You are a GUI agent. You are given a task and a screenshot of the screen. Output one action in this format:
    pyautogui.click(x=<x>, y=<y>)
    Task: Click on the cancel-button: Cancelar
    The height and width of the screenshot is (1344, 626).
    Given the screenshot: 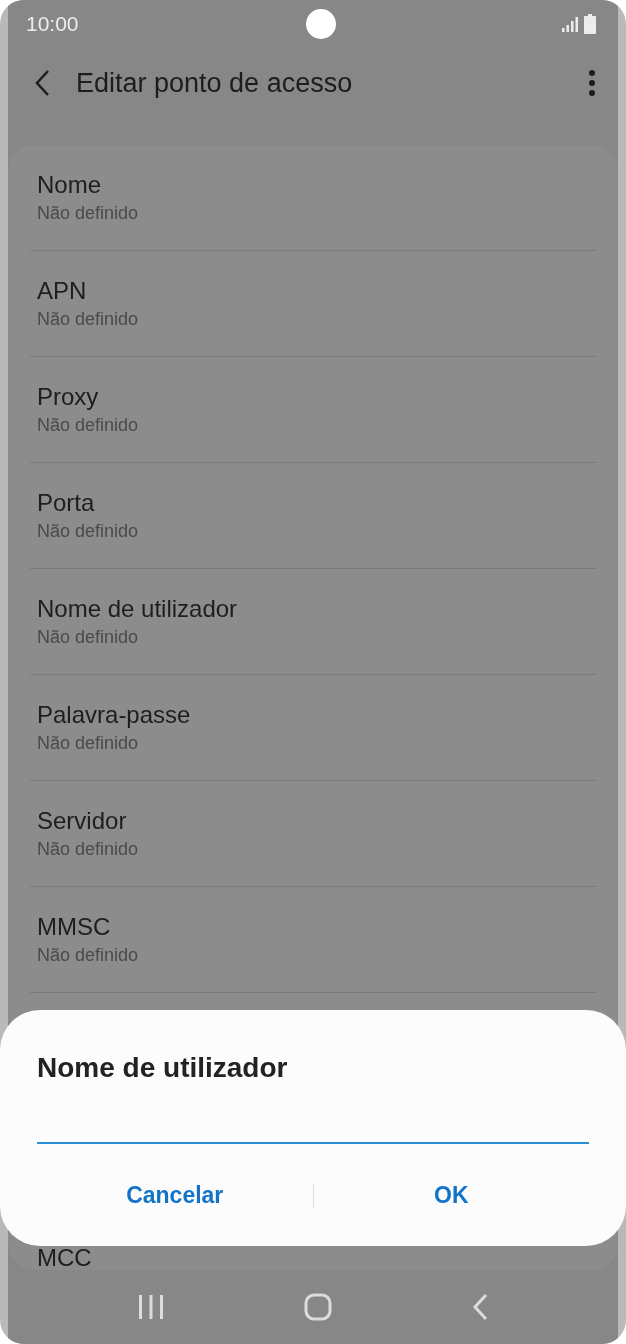 What is the action you would take?
    pyautogui.click(x=175, y=1195)
    